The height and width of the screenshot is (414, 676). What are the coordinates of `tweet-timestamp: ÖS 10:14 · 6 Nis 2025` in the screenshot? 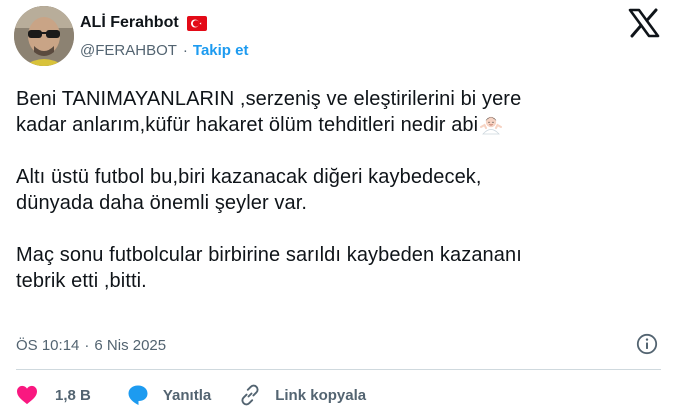 It's located at (91, 345).